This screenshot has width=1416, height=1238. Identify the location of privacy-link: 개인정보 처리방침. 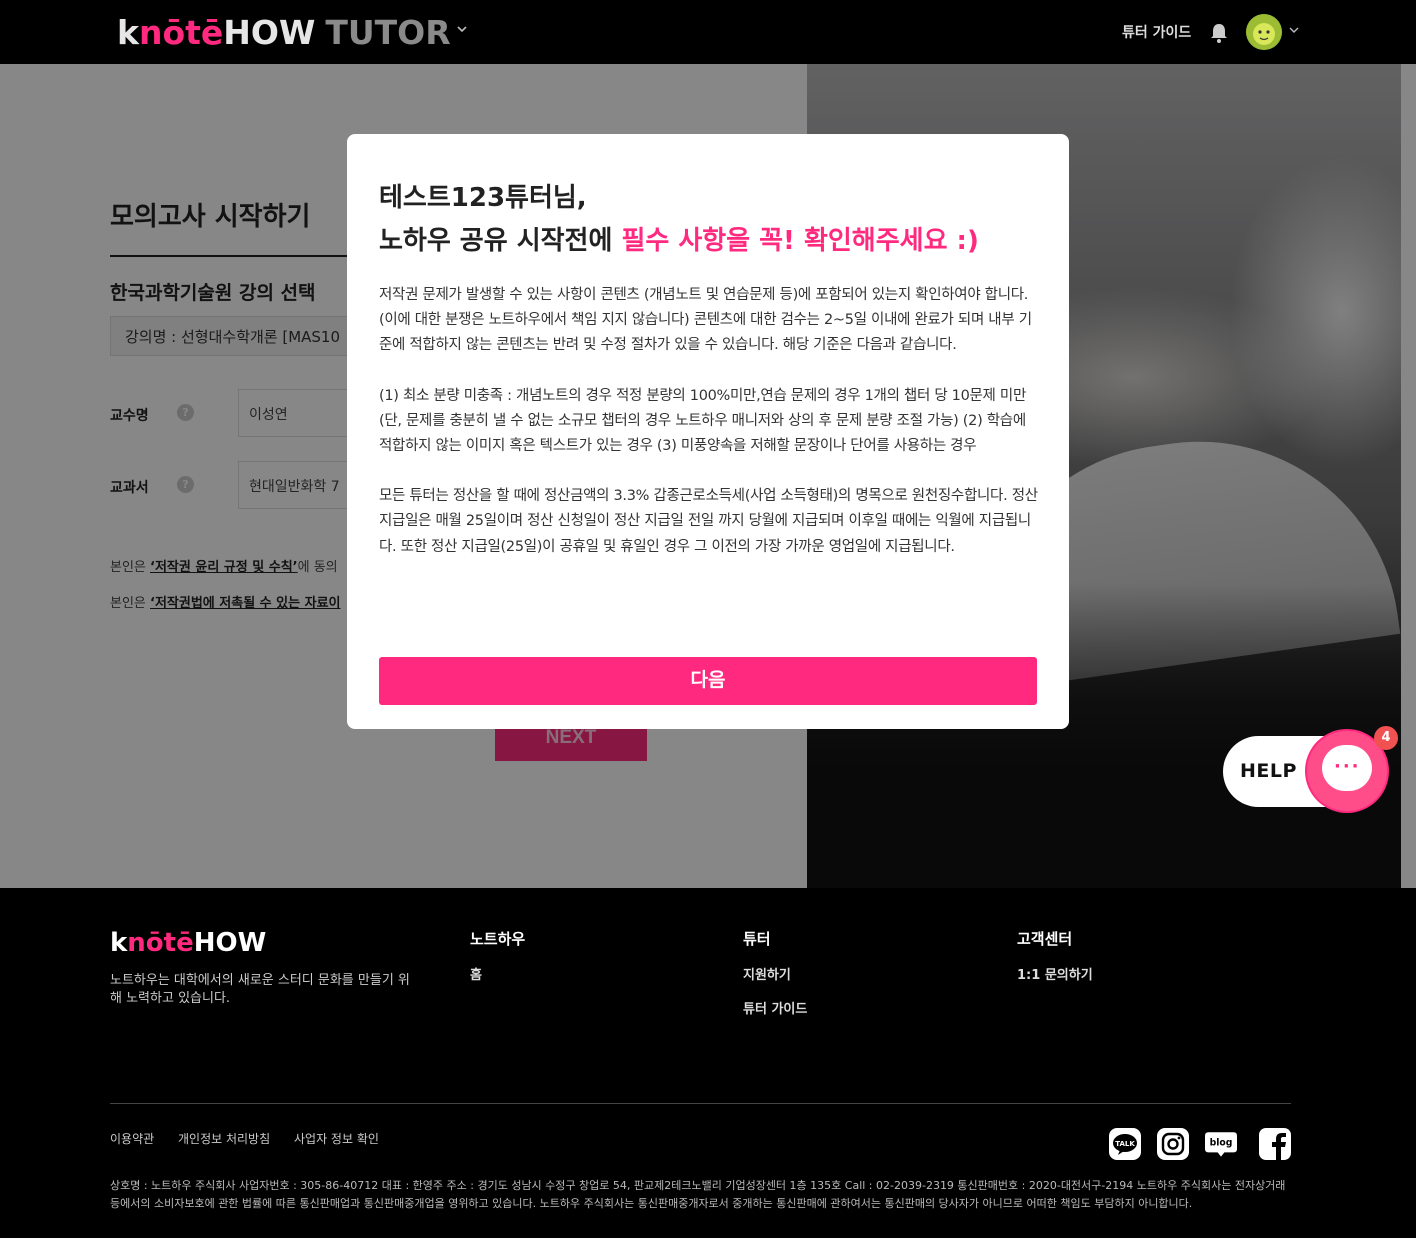
(224, 1138).